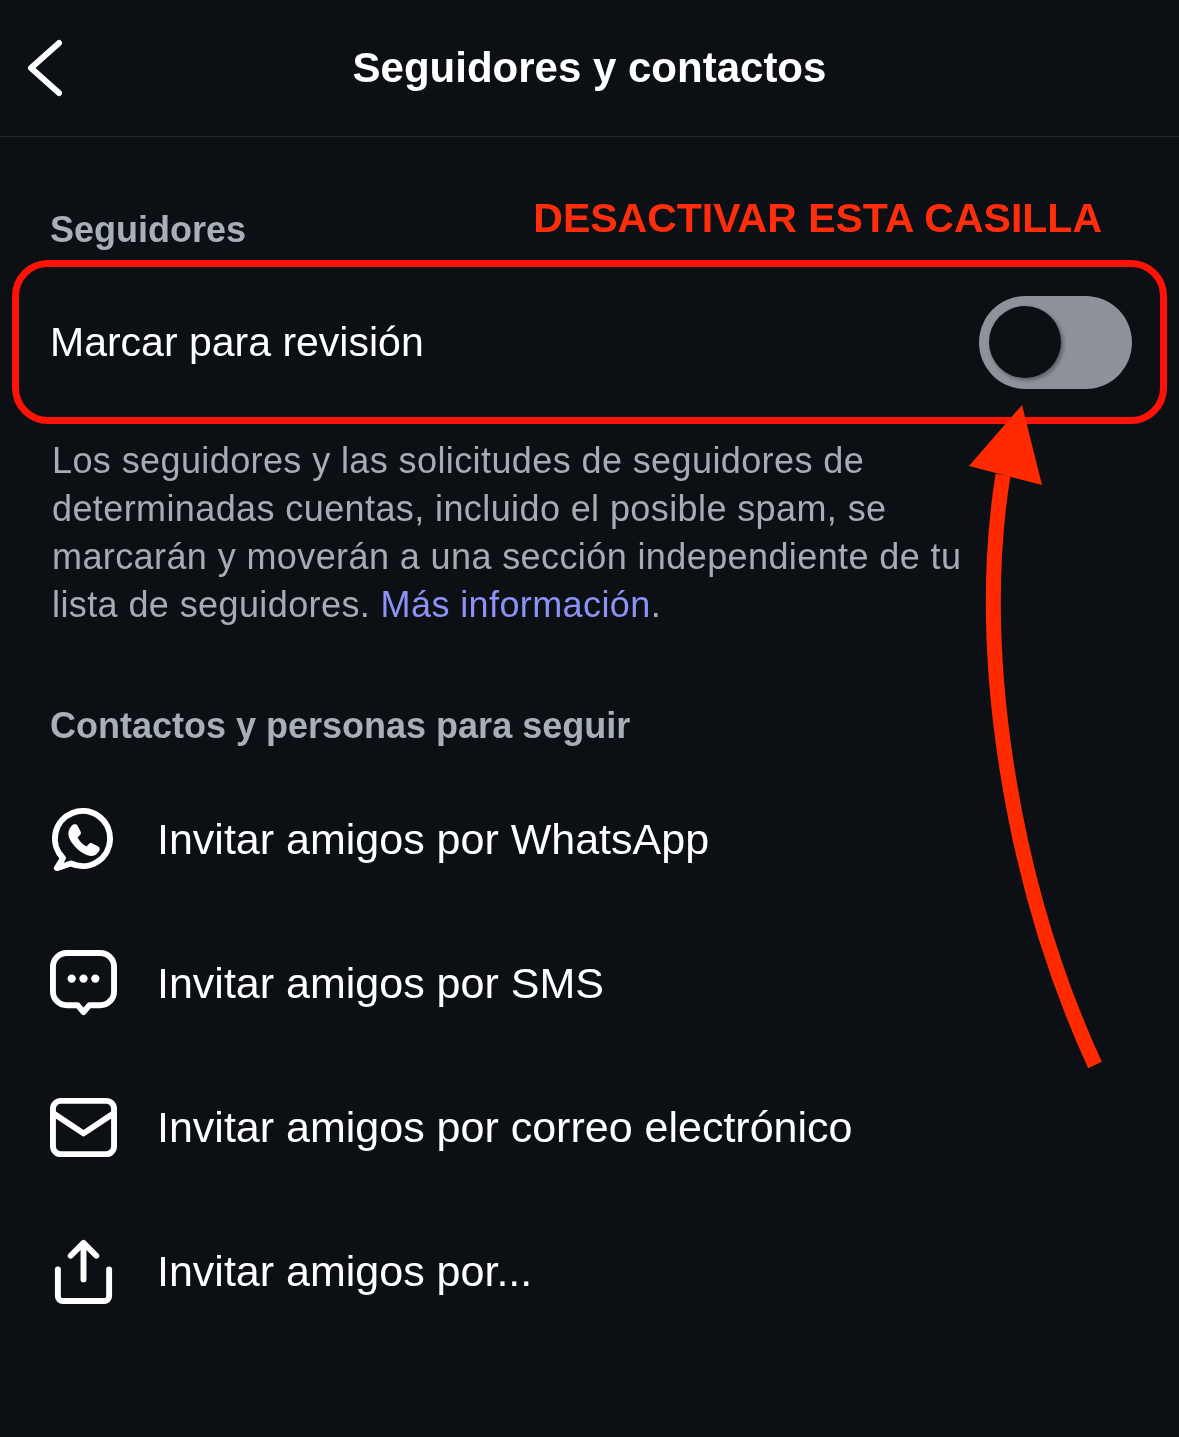 Image resolution: width=1179 pixels, height=1437 pixels. I want to click on invite-option: Invitar amigos por correo electrónico, so click(426, 1127).